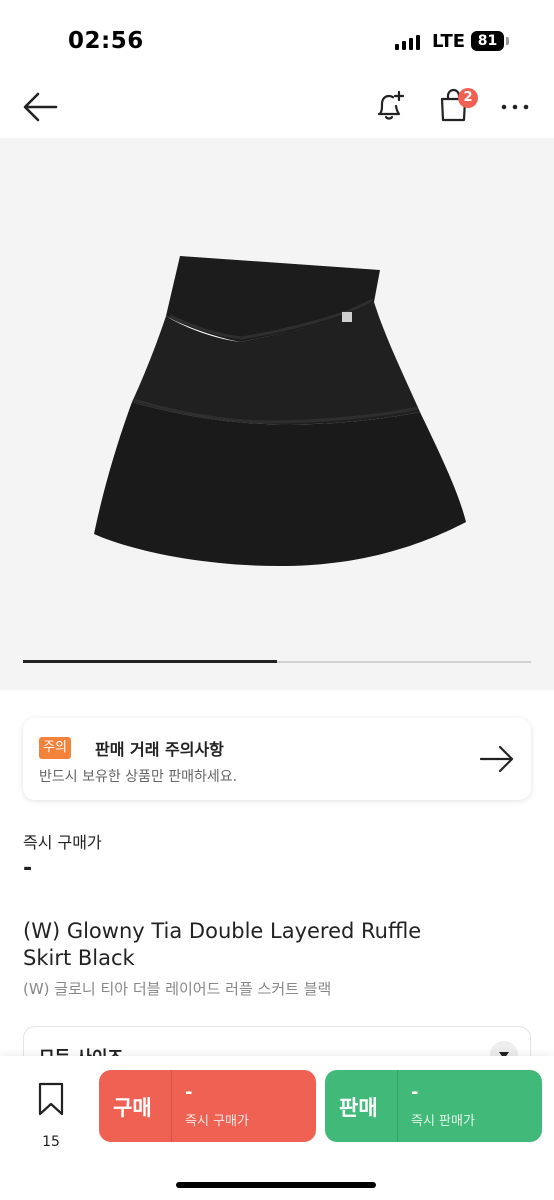 The width and height of the screenshot is (554, 1200). Describe the element at coordinates (415, 1092) in the screenshot. I see `sell-button-price: -` at that location.